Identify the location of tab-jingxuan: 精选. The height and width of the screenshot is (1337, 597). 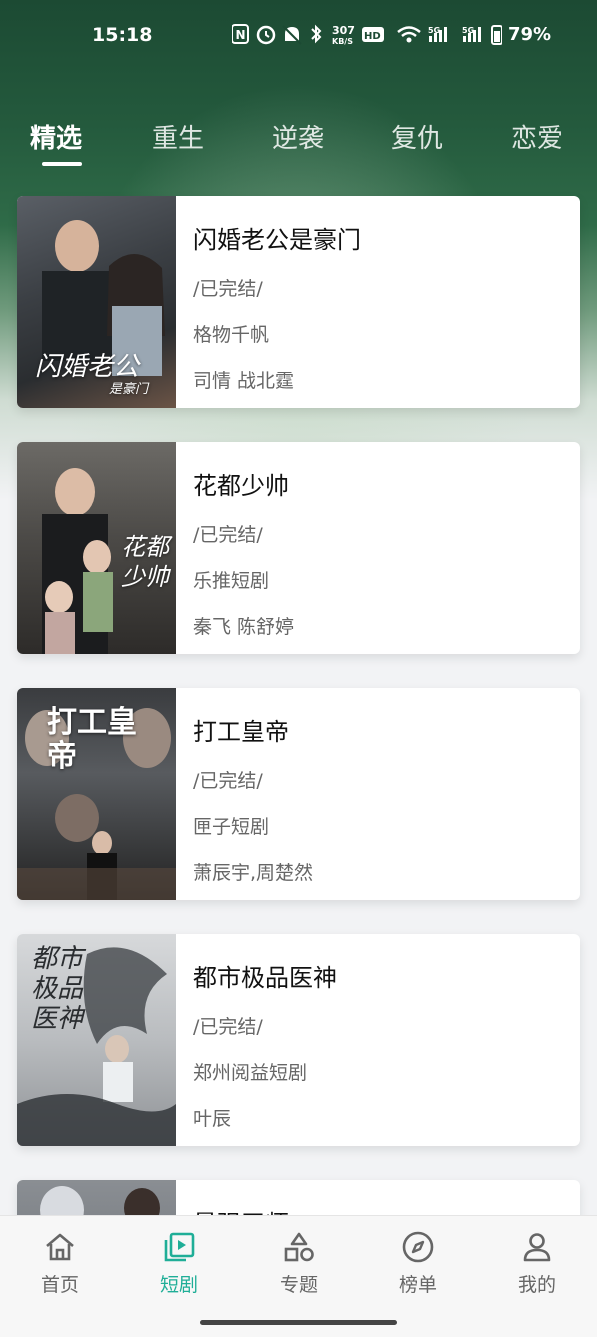
(56, 136).